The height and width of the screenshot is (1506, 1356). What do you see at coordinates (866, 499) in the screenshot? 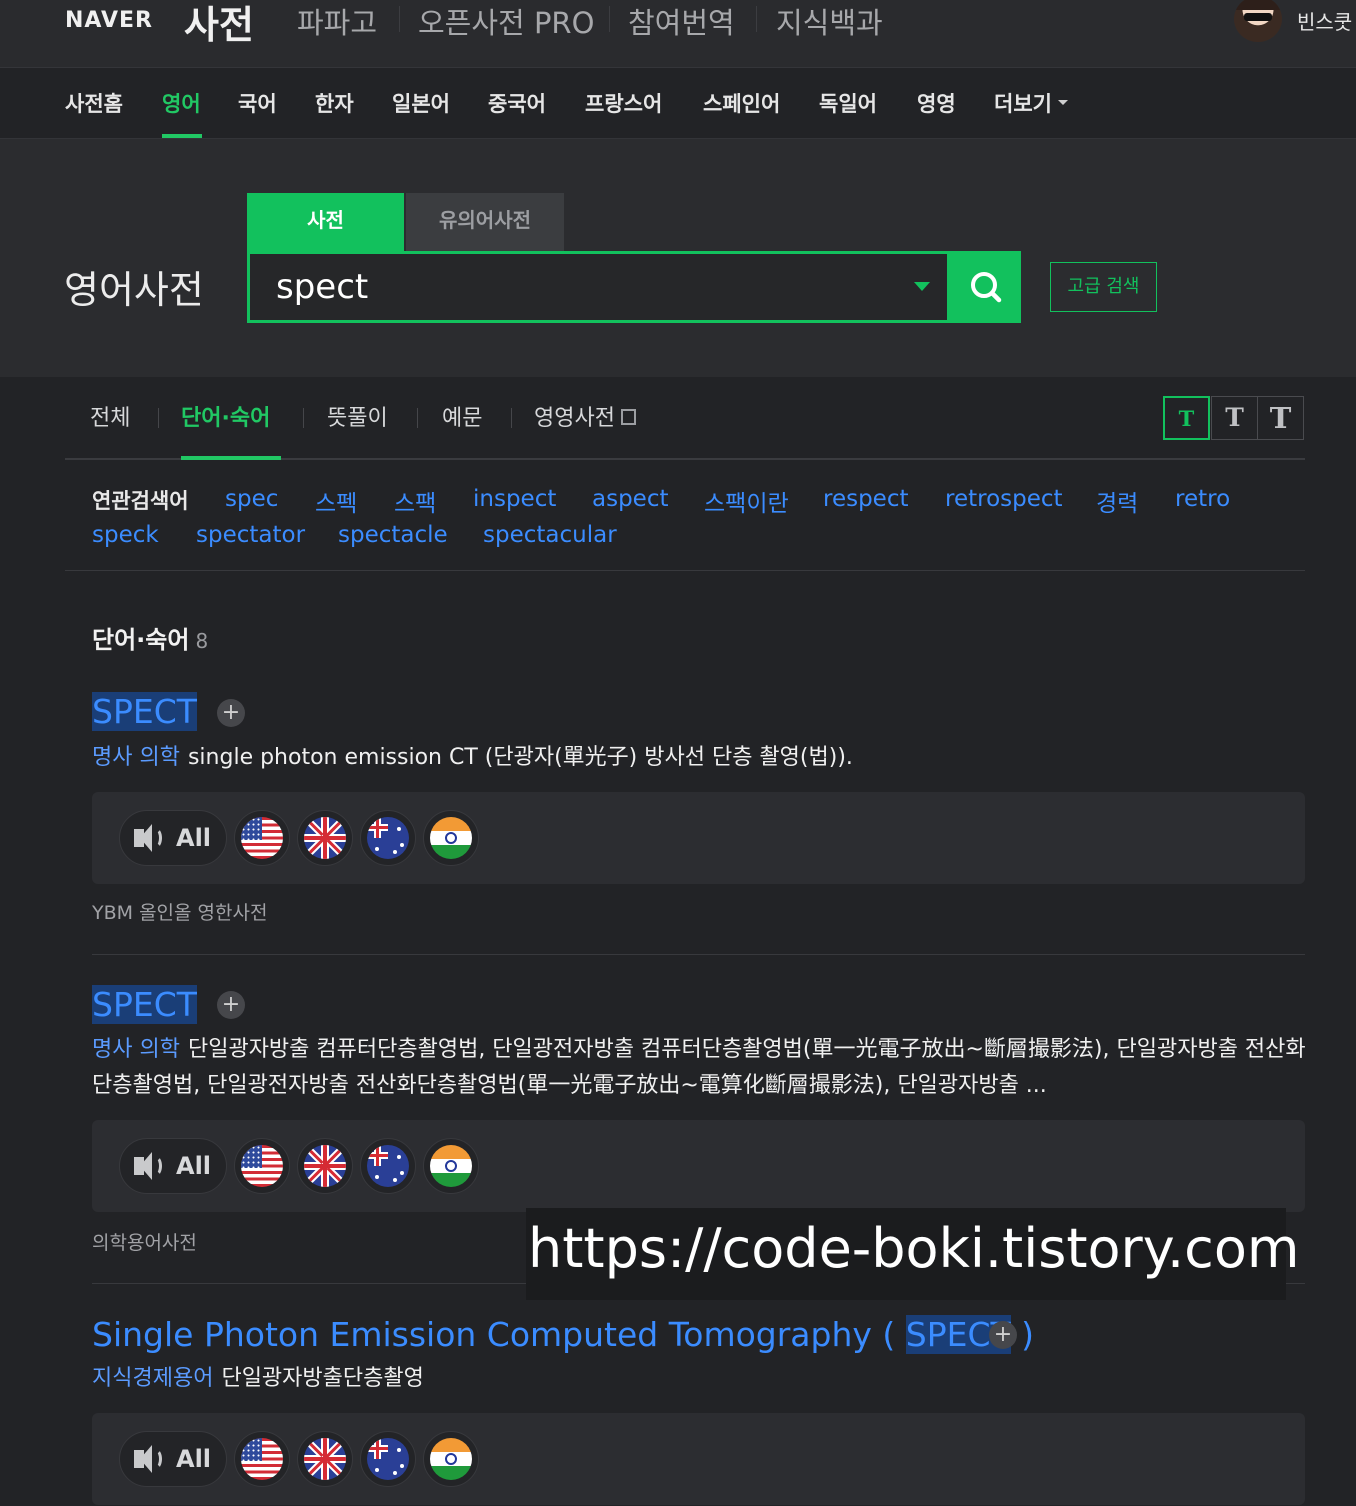
I see `related-link: respect` at bounding box center [866, 499].